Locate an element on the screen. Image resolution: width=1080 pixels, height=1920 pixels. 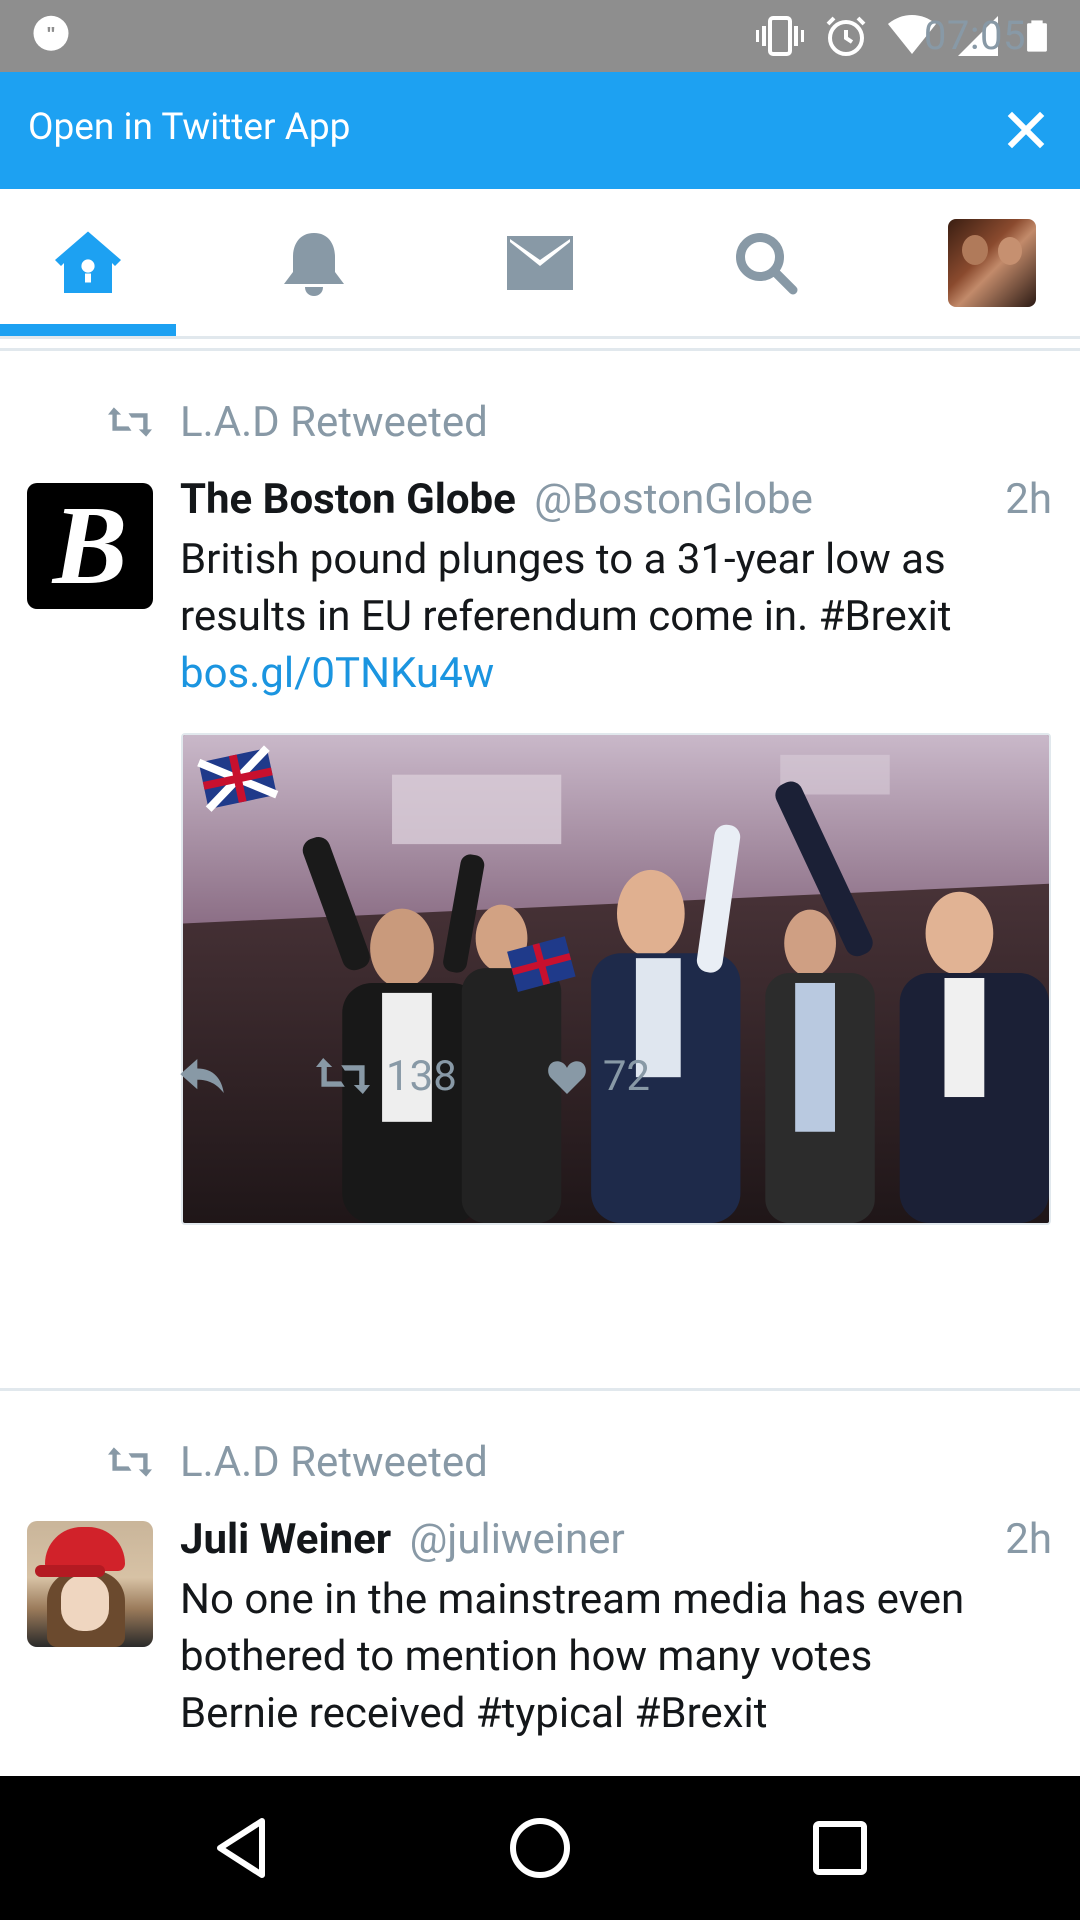
envelope-icon is located at coordinates (540, 262).